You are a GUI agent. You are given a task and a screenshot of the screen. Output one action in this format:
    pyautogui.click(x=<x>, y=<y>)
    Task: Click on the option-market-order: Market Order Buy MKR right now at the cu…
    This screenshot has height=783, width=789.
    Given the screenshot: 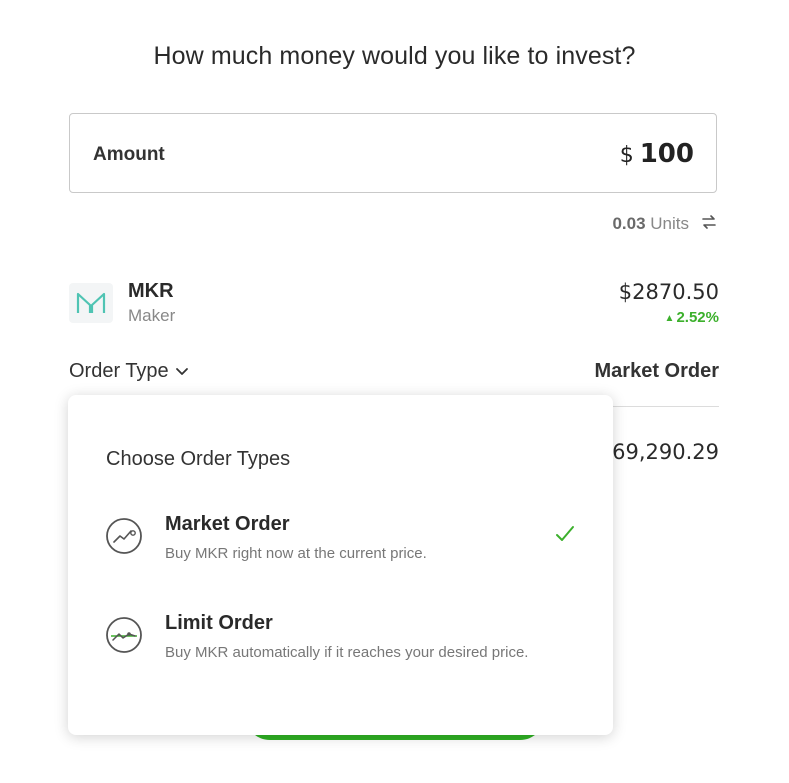 What is the action you would take?
    pyautogui.click(x=340, y=543)
    